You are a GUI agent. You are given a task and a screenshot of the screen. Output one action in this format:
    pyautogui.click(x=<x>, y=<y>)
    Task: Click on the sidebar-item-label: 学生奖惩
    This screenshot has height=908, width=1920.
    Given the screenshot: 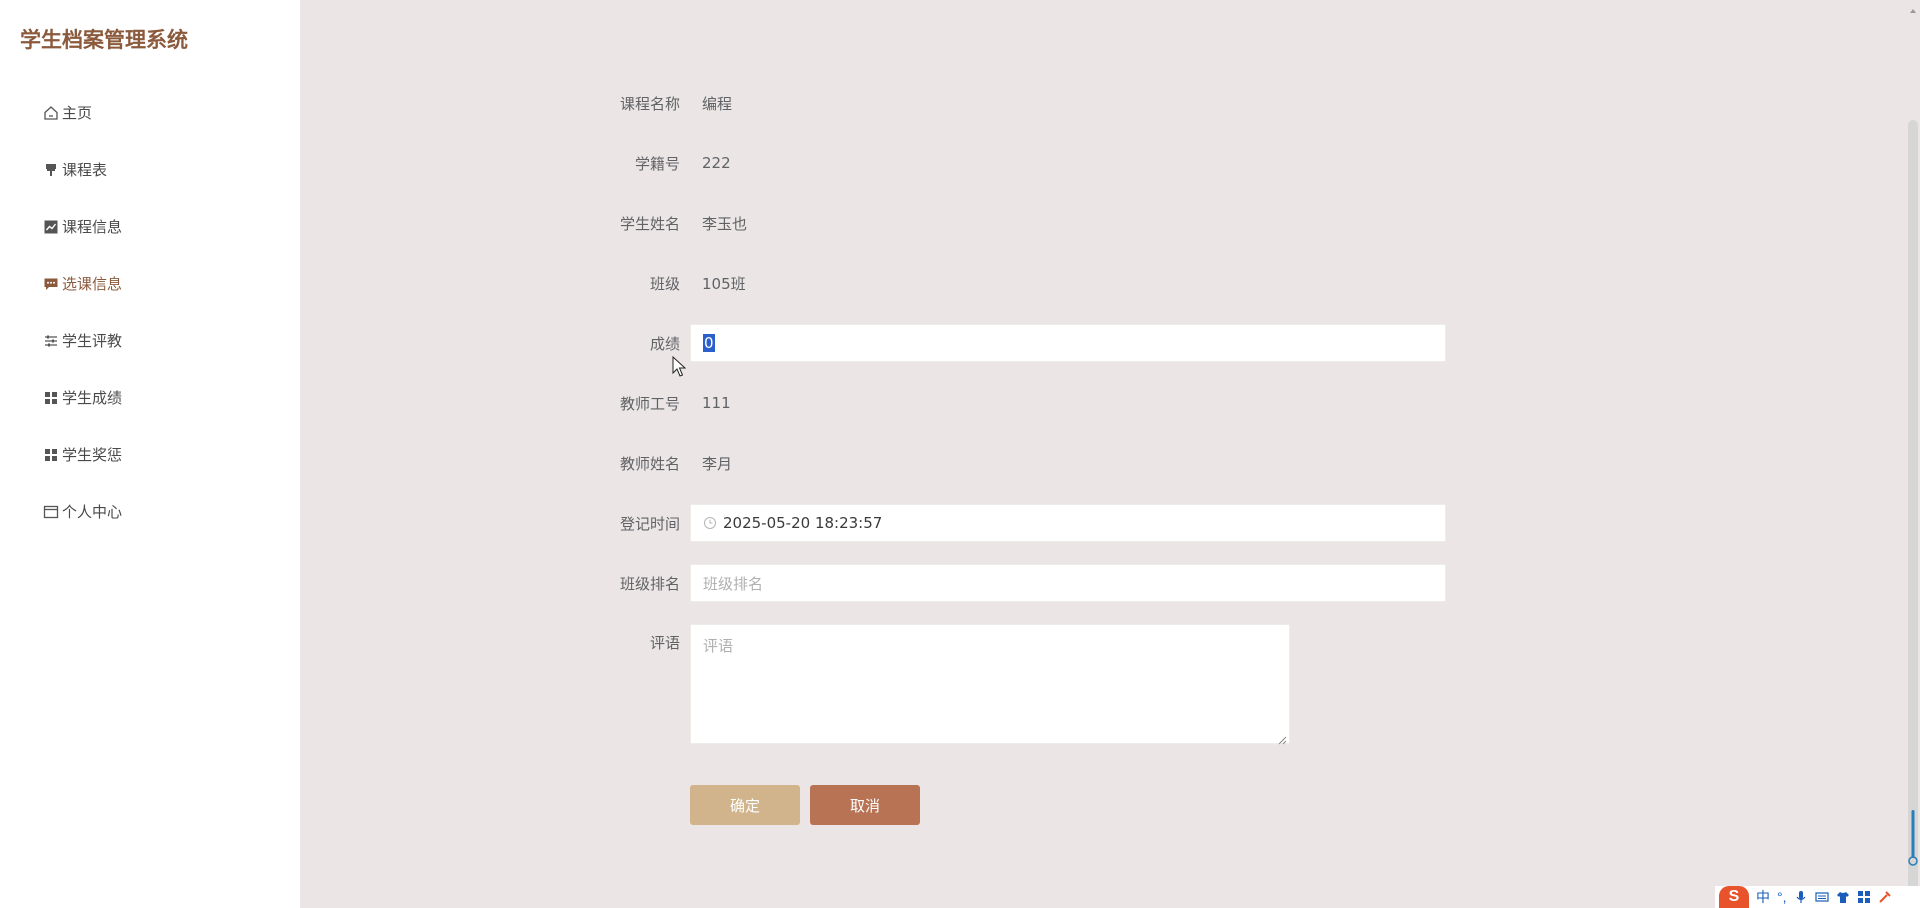 What is the action you would take?
    pyautogui.click(x=92, y=455)
    